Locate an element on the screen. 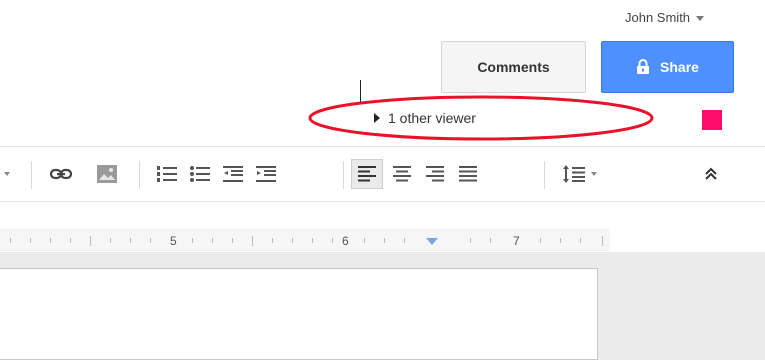 The height and width of the screenshot is (360, 765). collapse-toolbar-button is located at coordinates (711, 174).